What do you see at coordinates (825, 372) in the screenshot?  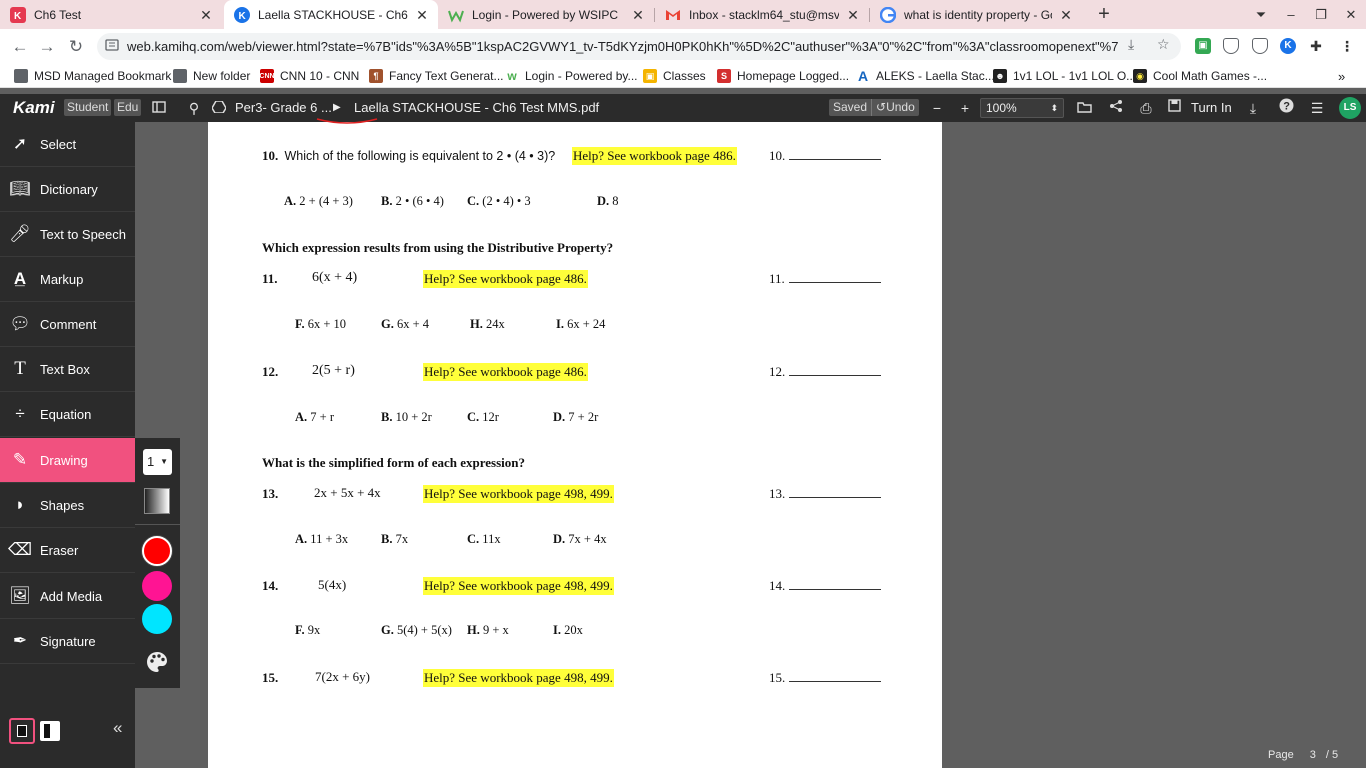 I see `answer-blank-12: 12.` at bounding box center [825, 372].